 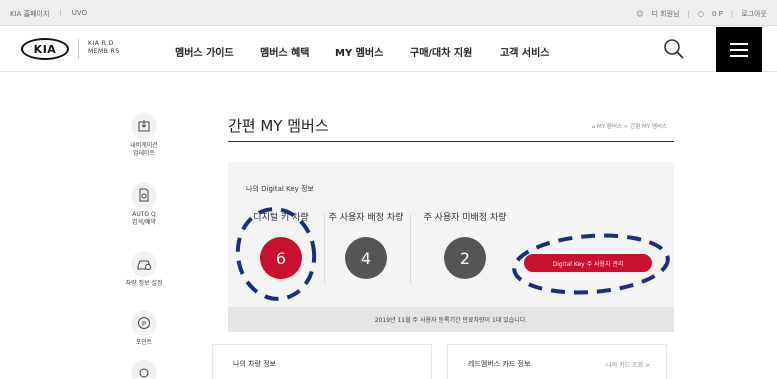 I want to click on hamburger-menu-button, so click(x=739, y=49).